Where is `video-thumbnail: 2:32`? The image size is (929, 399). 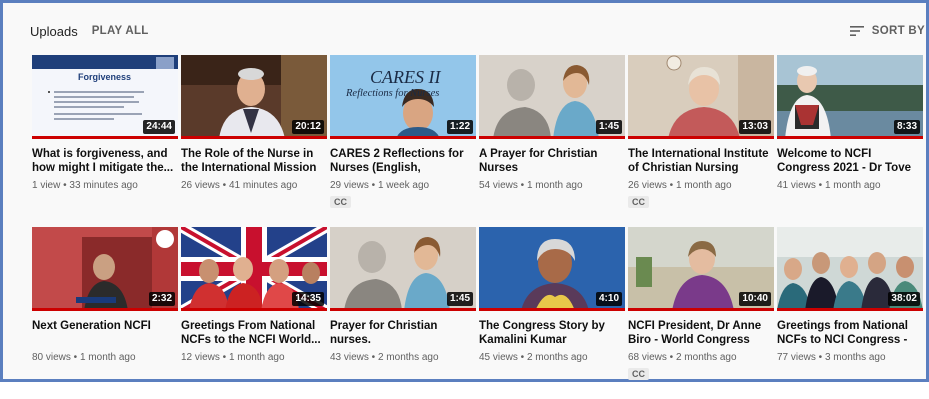
video-thumbnail: 2:32 is located at coordinates (105, 269).